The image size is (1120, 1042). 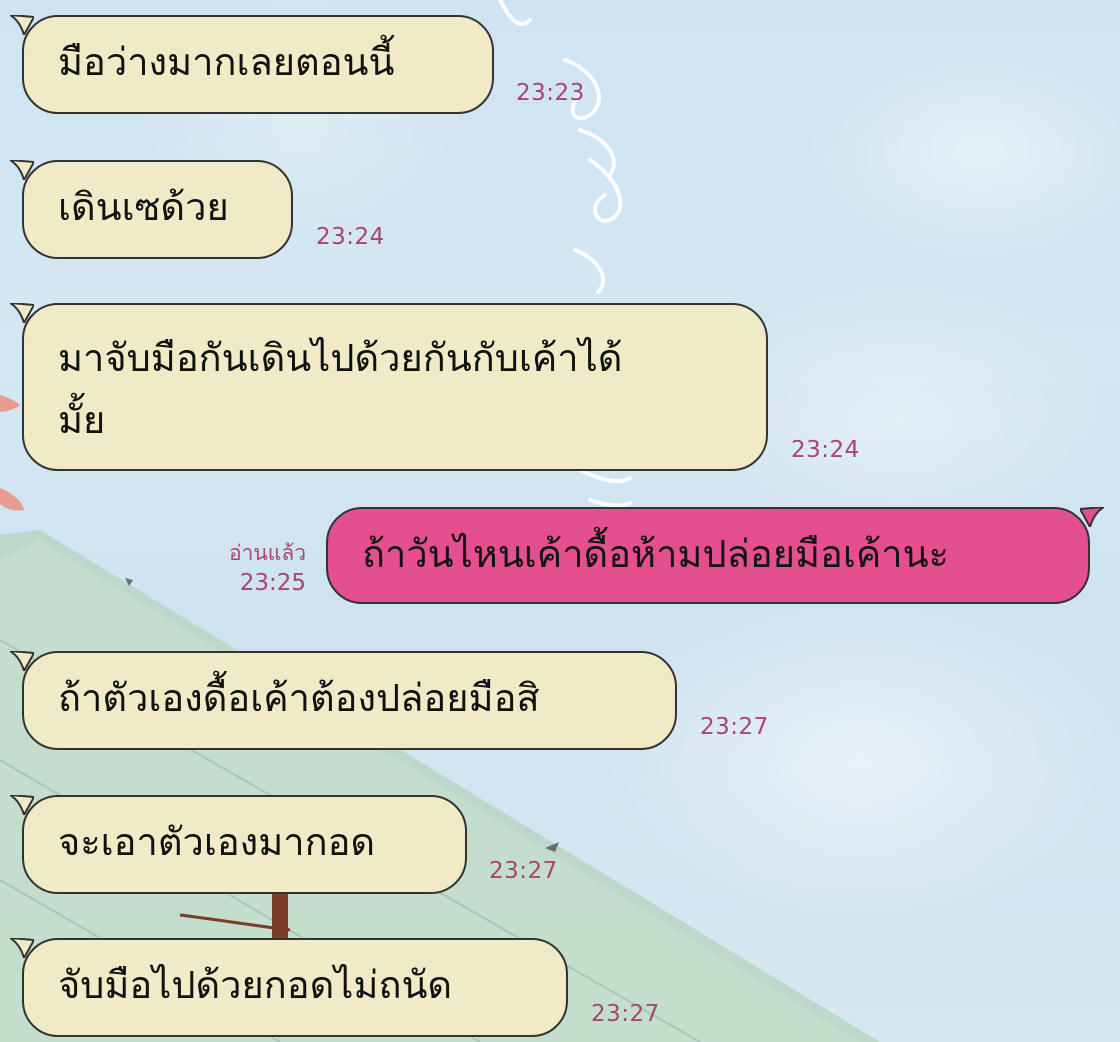 What do you see at coordinates (389, 387) in the screenshot?
I see `message-bubble-incoming: มาจับมือกันเดินไปด้วยกันกับเค้าได้ มั้ย` at bounding box center [389, 387].